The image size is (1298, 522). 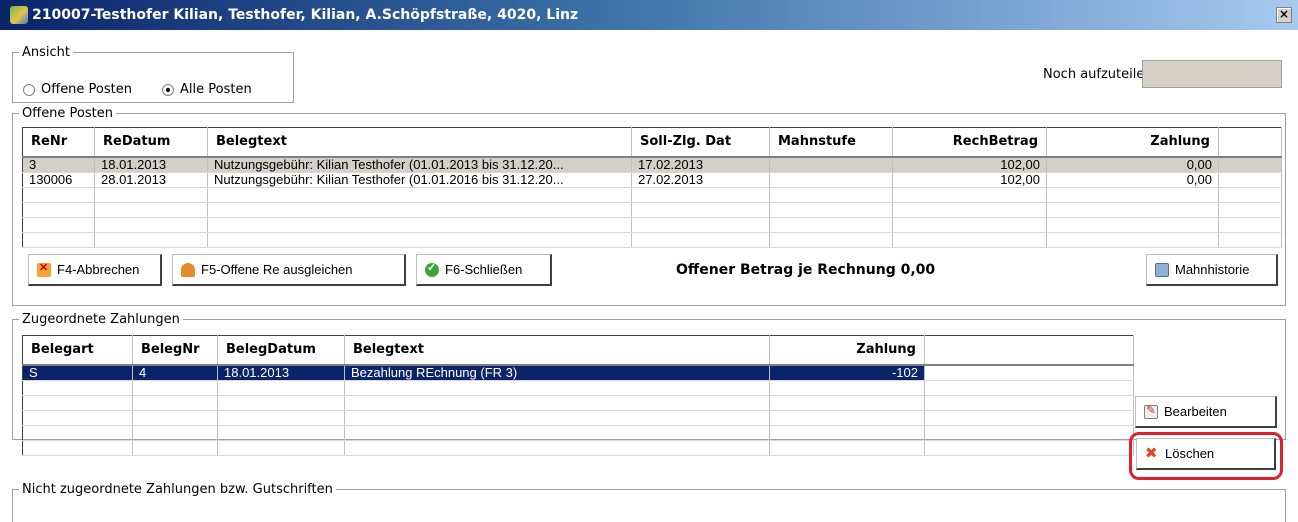 I want to click on close-icon: ×, so click(x=1284, y=15).